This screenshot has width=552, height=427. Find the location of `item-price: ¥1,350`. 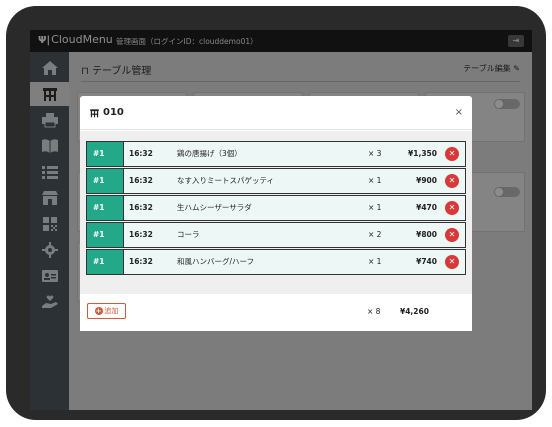

item-price: ¥1,350 is located at coordinates (422, 153).